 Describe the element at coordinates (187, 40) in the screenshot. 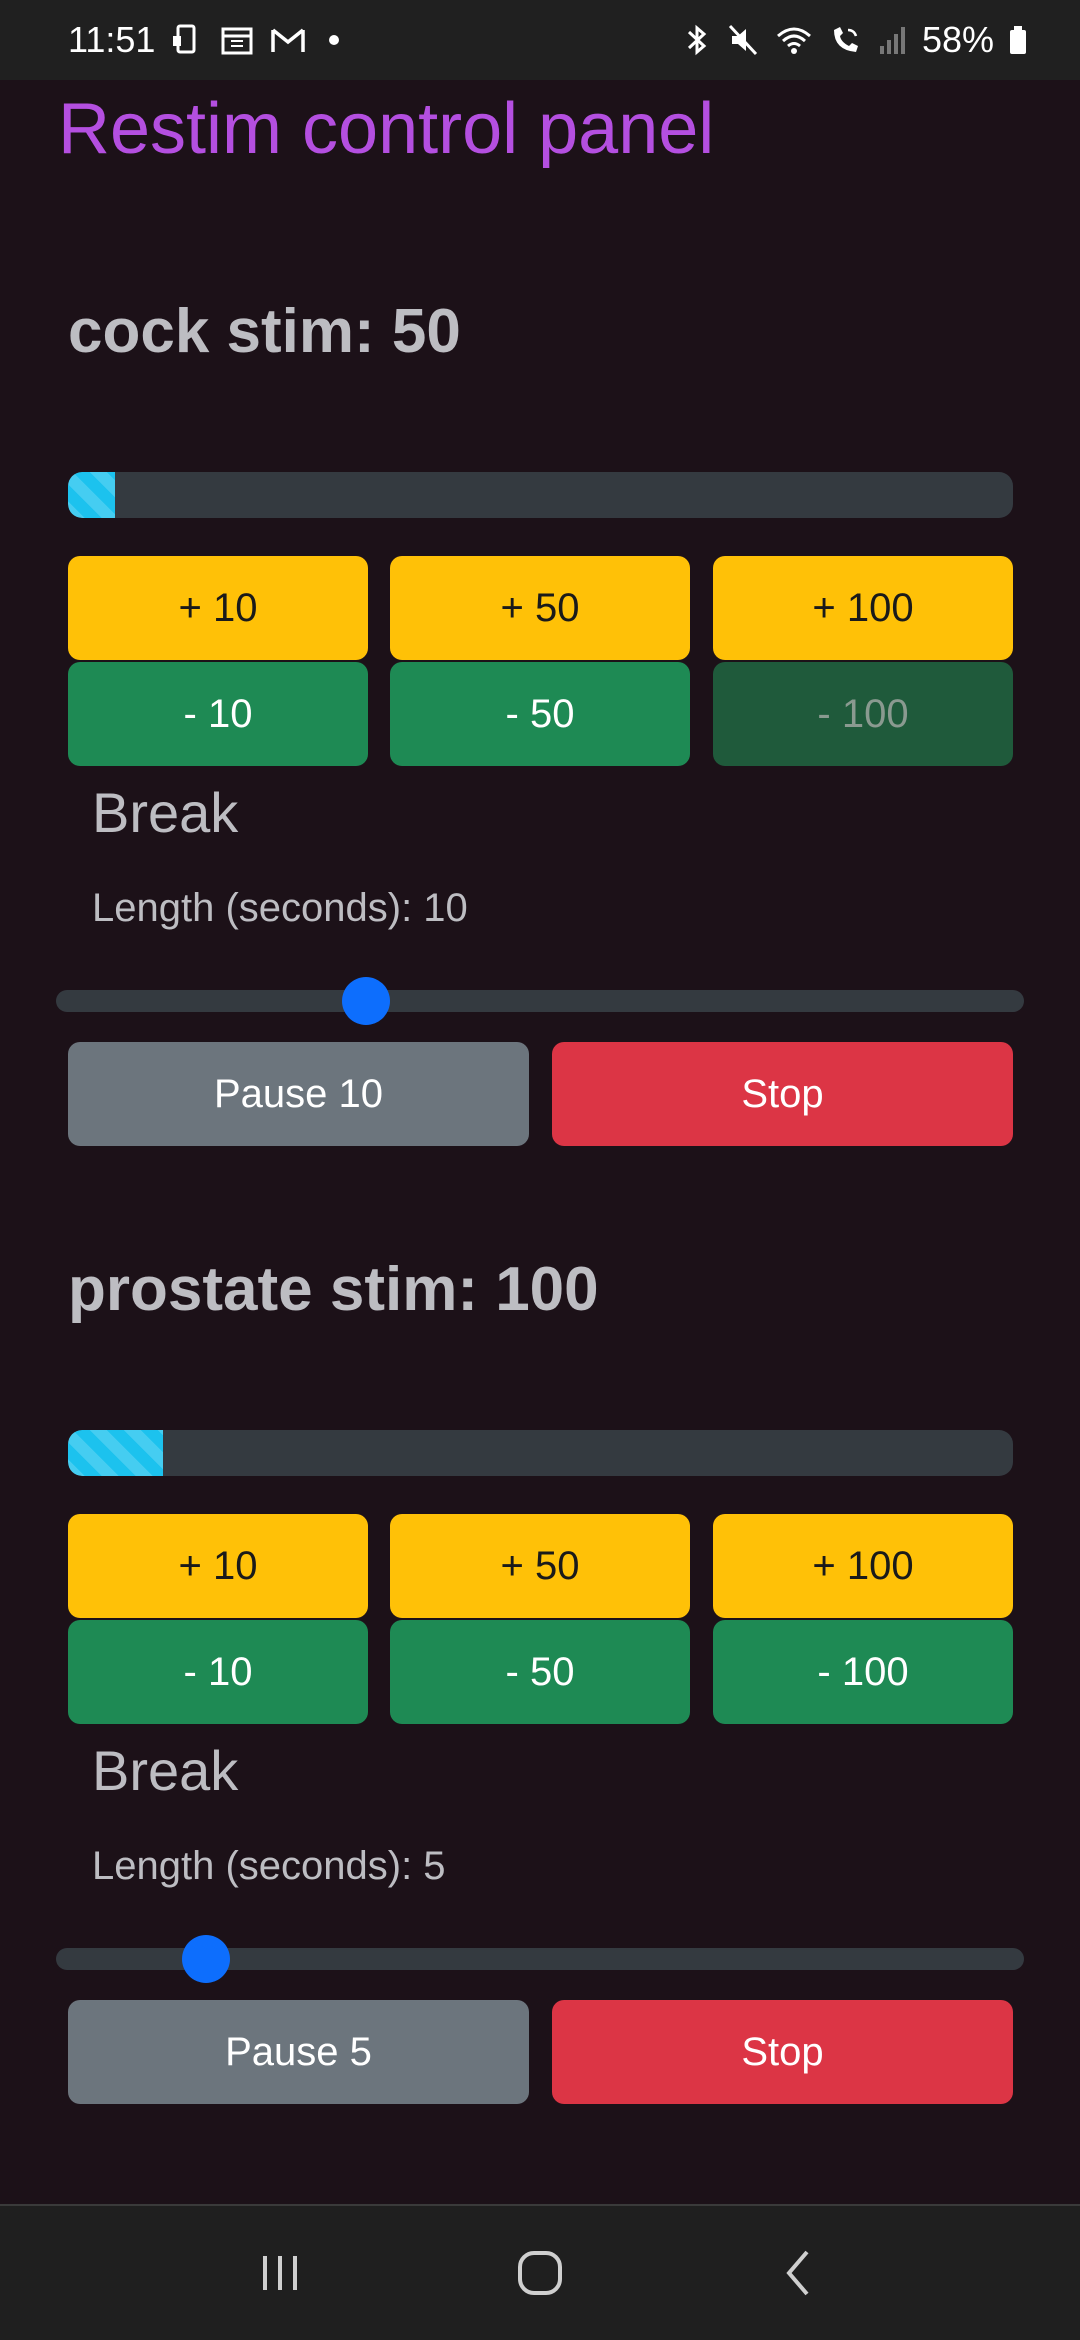

I see `phone-icon` at that location.